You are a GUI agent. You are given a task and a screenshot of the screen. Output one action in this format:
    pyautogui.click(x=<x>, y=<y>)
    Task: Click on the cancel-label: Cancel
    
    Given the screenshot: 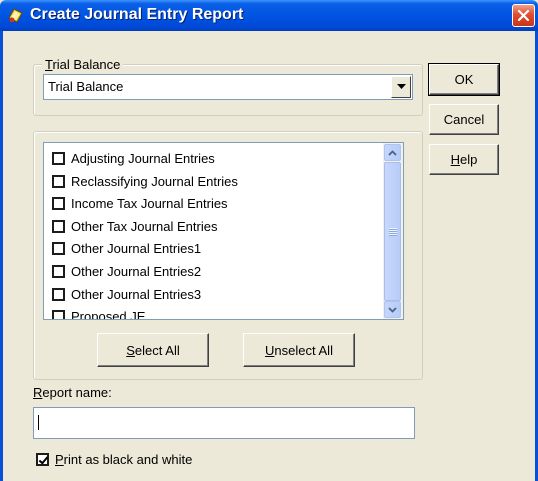 What is the action you would take?
    pyautogui.click(x=464, y=119)
    